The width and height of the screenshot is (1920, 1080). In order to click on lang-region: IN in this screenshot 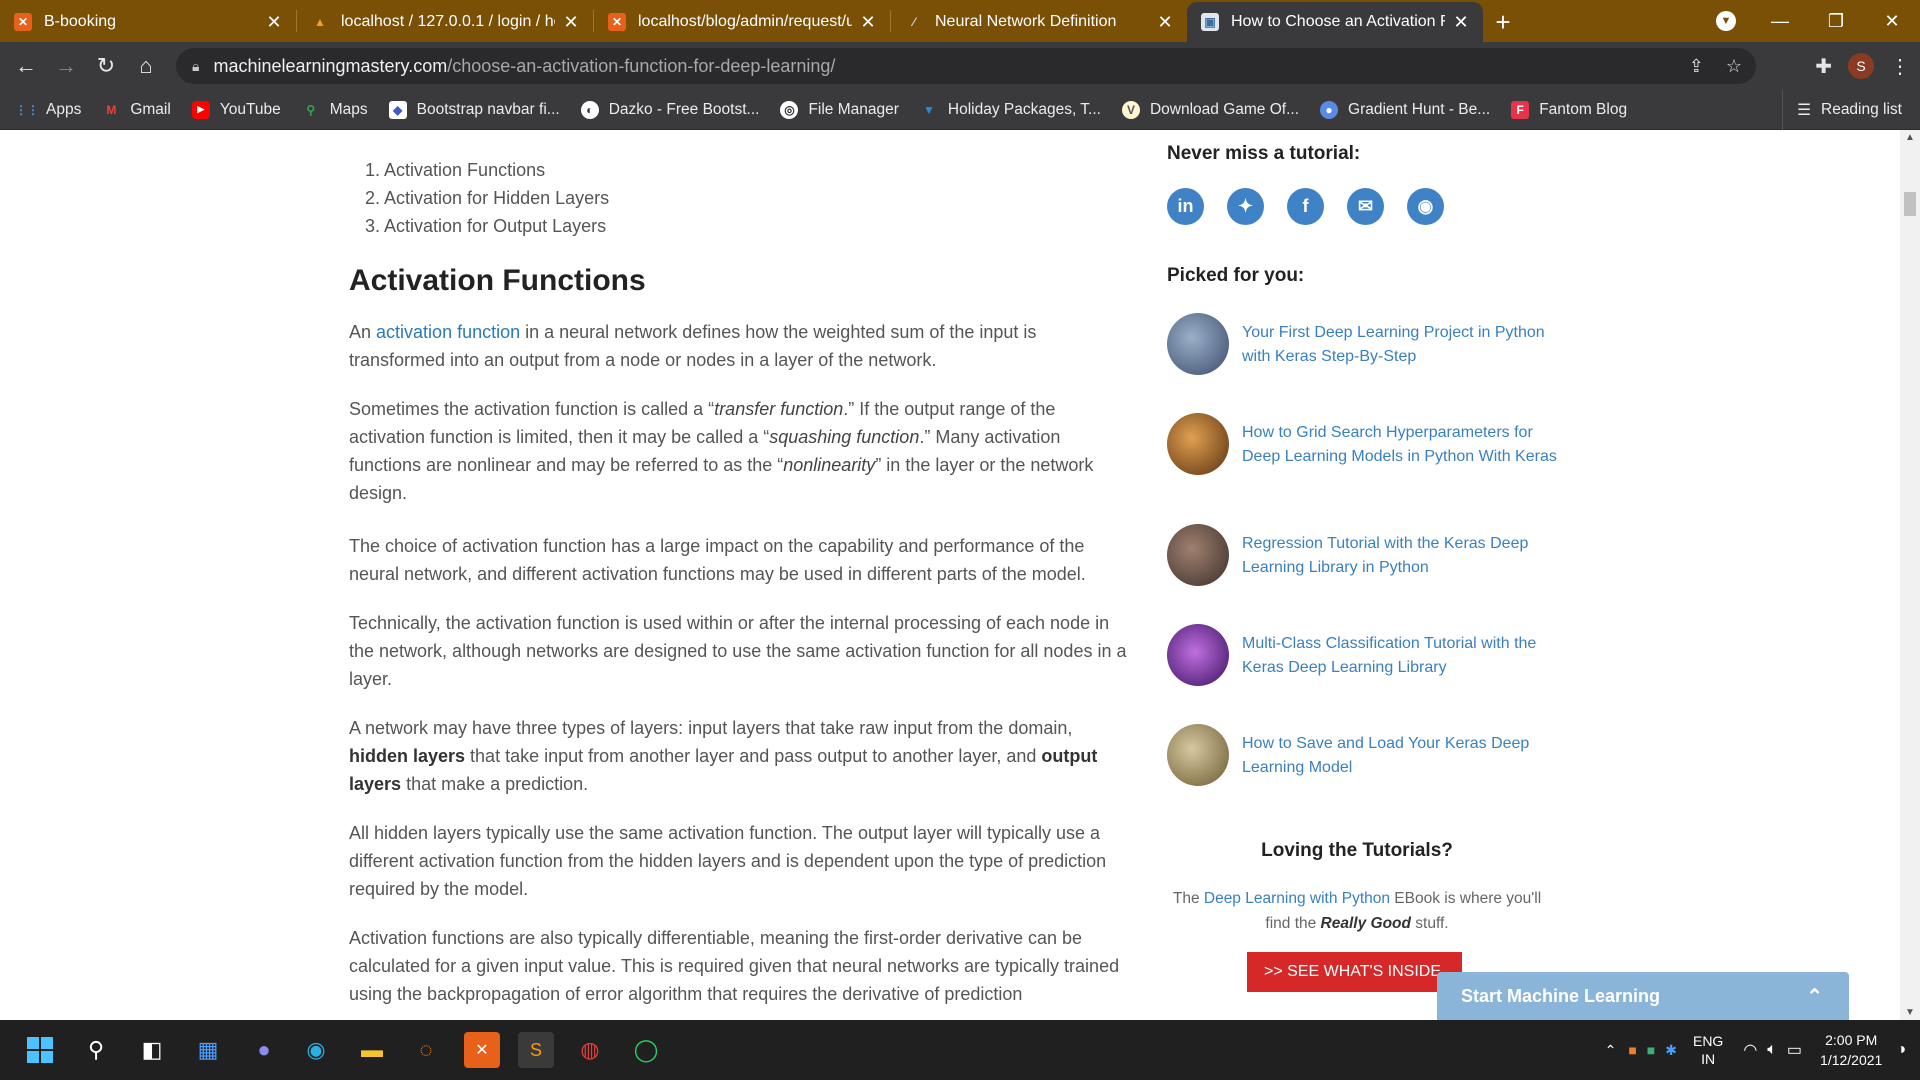, I will do `click(1708, 1059)`.